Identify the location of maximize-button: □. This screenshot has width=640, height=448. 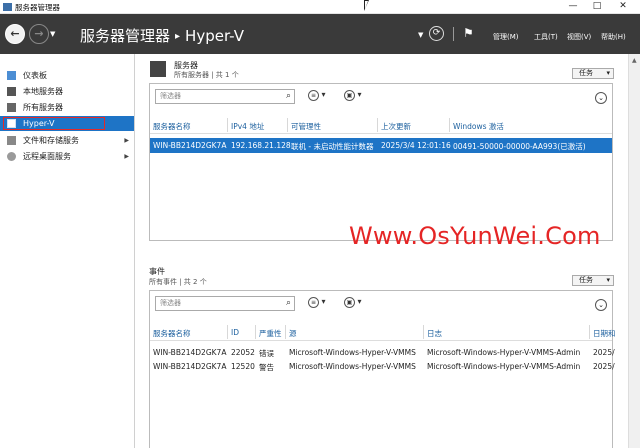
(597, 7).